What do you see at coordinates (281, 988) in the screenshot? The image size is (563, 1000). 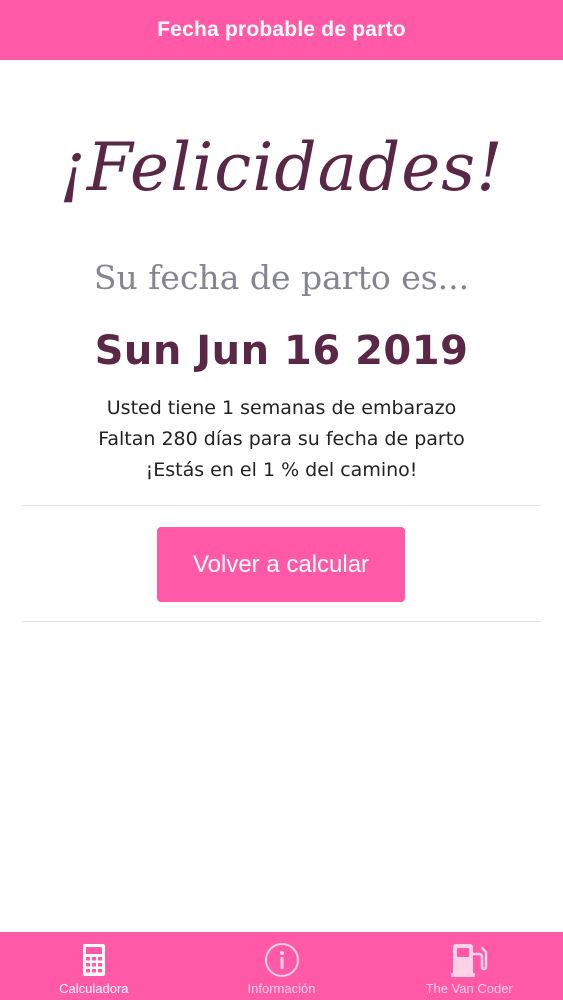 I see `tab-informacion-label: Información` at bounding box center [281, 988].